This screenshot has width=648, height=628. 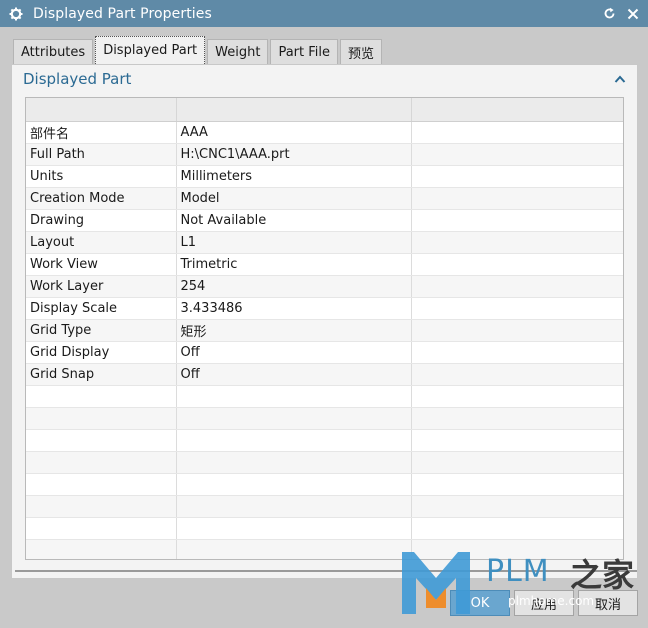 I want to click on property-value: Not Available, so click(x=294, y=220).